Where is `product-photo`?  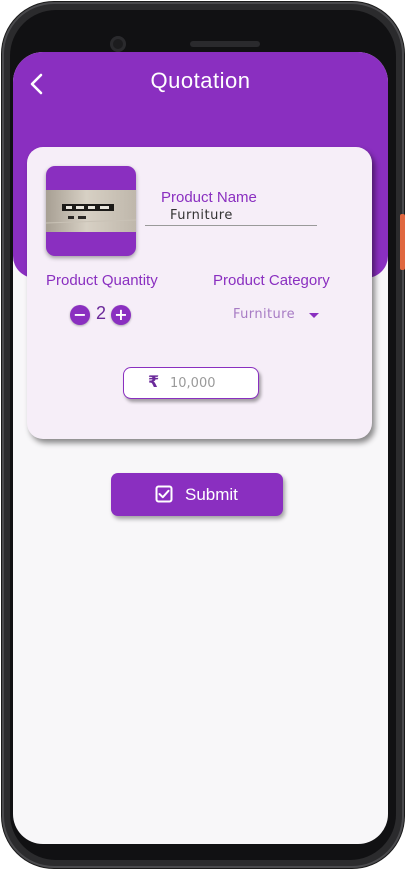 product-photo is located at coordinates (91, 211).